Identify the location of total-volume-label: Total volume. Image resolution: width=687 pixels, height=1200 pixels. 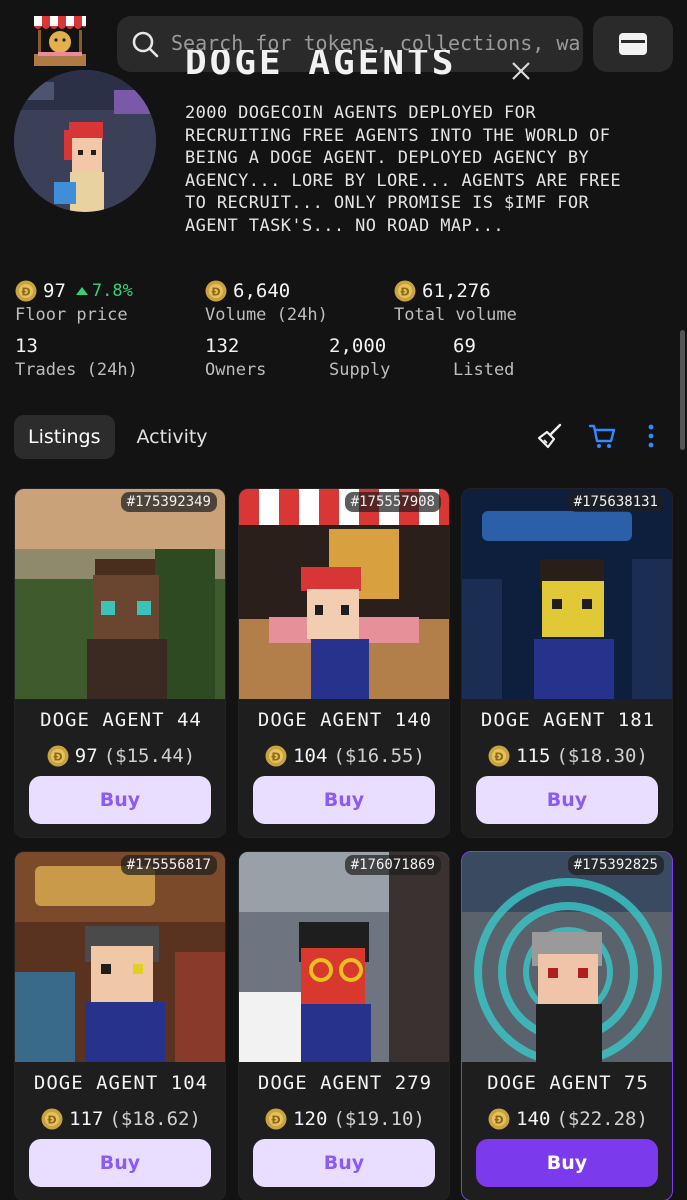
(455, 315).